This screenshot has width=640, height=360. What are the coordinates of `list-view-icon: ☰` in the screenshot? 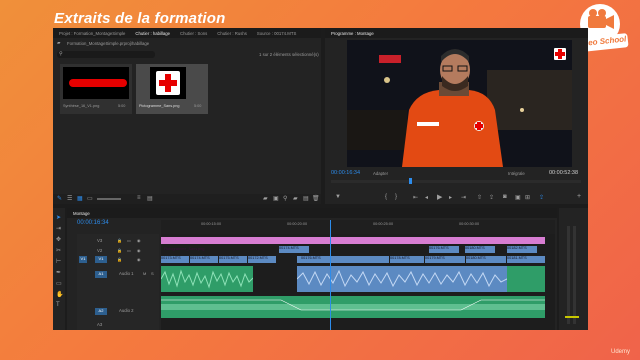 It's located at (69, 198).